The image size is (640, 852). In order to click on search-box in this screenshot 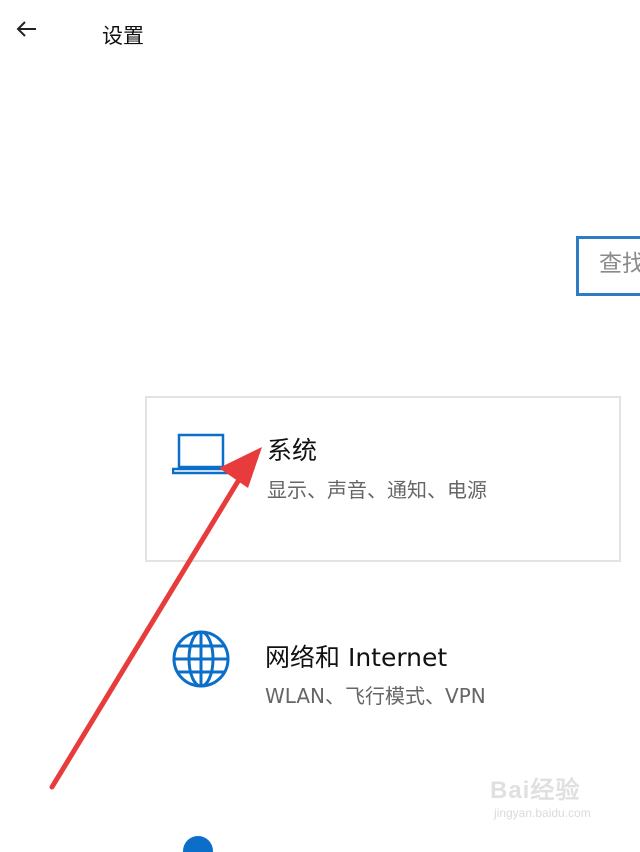, I will do `click(608, 266)`.